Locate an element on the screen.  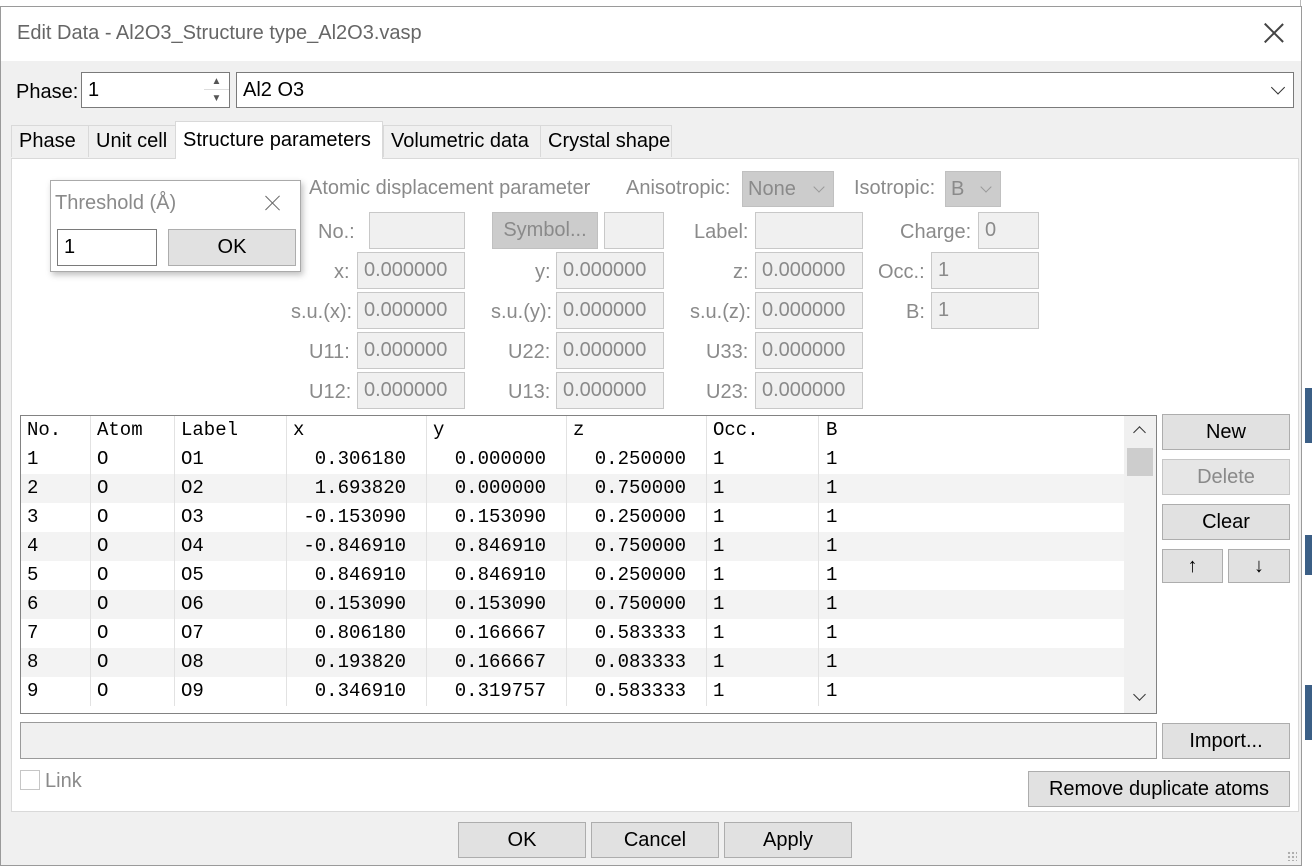
u11-field: 0.000000 is located at coordinates (411, 350).